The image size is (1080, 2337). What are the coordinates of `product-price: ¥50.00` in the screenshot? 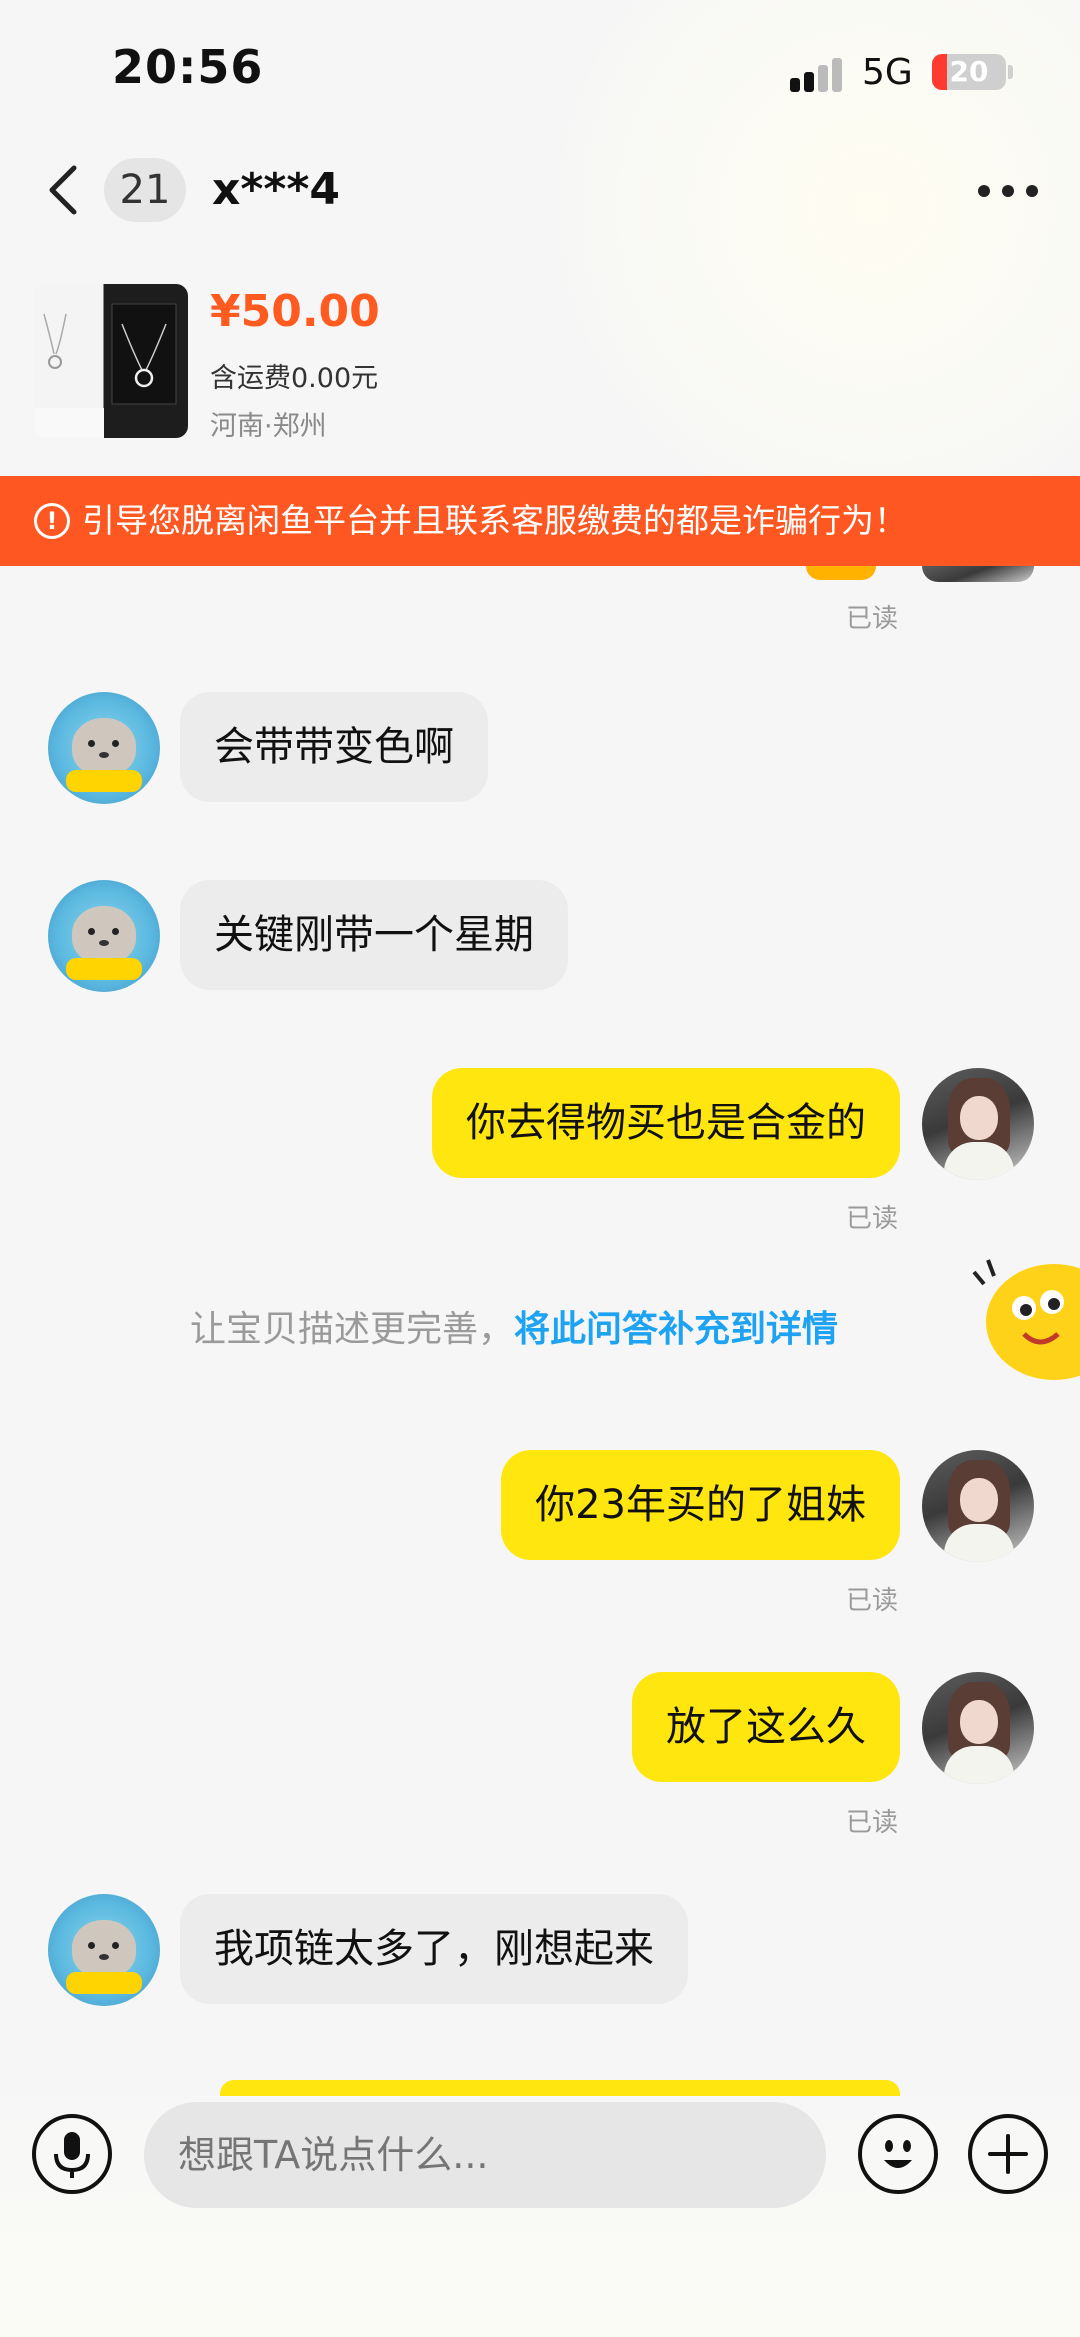 It's located at (295, 311).